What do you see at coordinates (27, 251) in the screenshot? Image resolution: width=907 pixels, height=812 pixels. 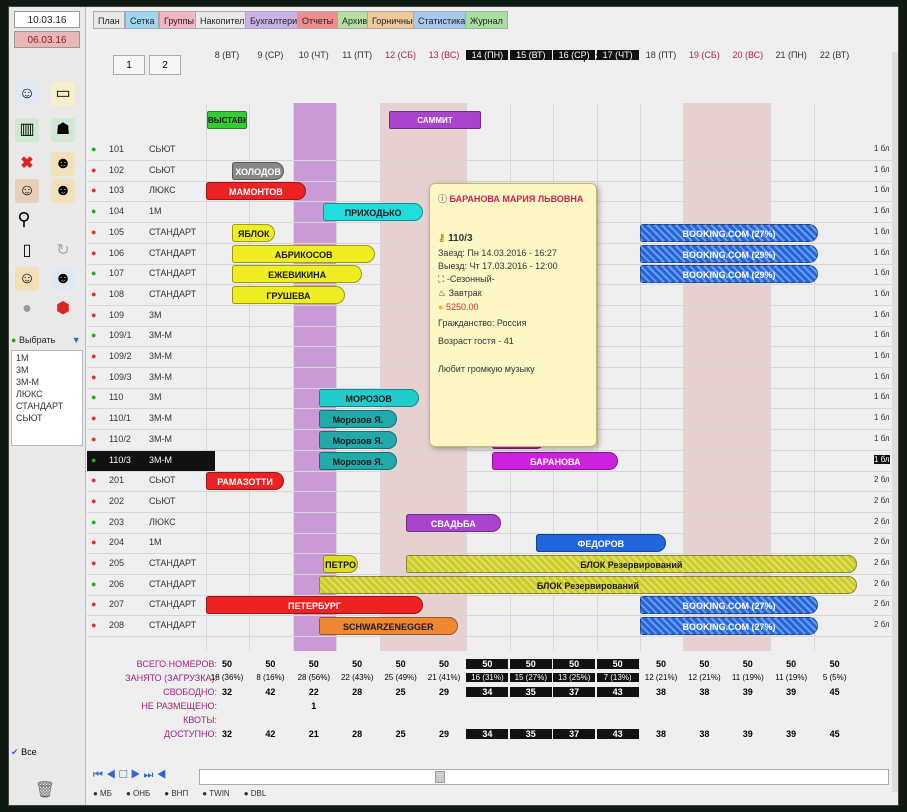 I see `print-icon: ▯` at bounding box center [27, 251].